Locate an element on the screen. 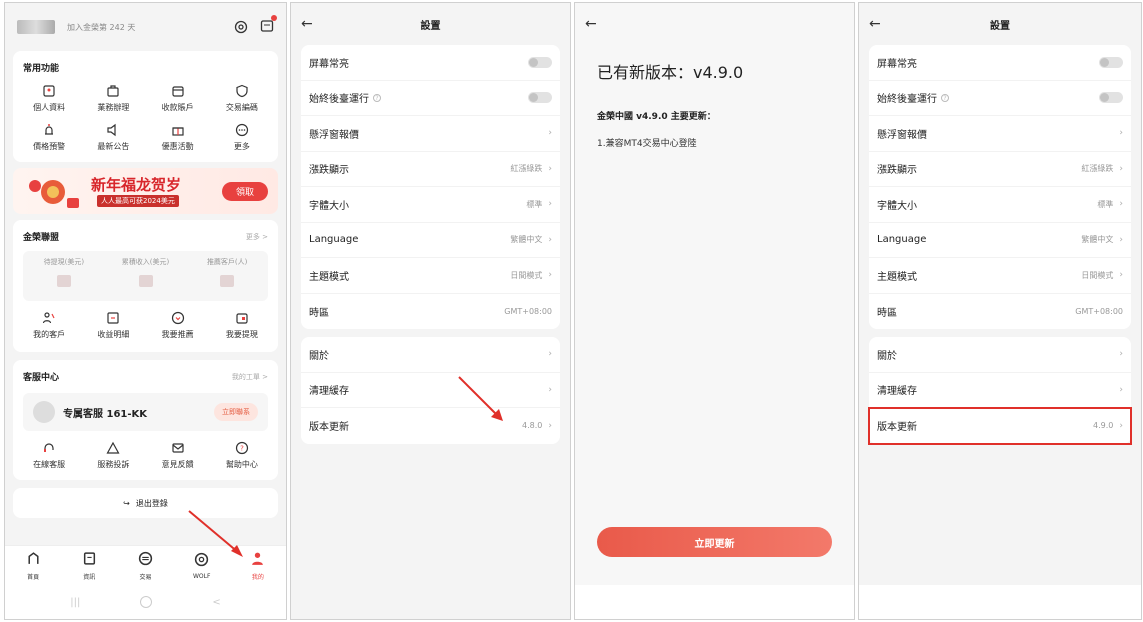  tab-home: 首頁 is located at coordinates (33, 565).